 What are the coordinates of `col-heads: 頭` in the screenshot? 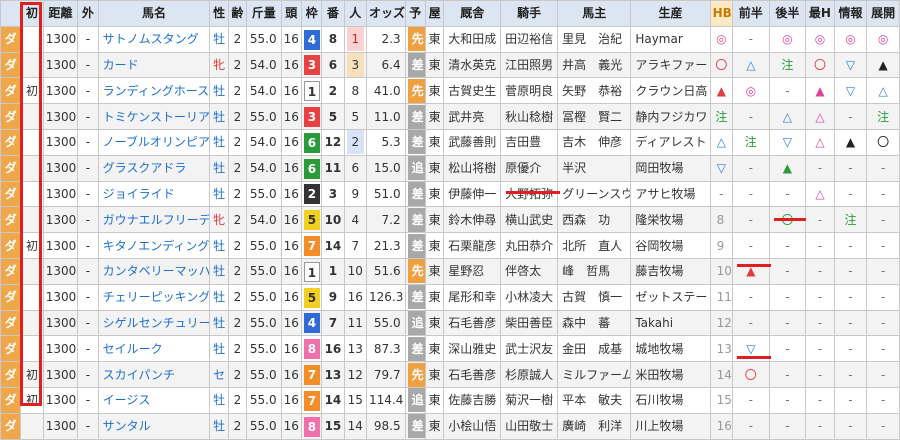 It's located at (291, 13).